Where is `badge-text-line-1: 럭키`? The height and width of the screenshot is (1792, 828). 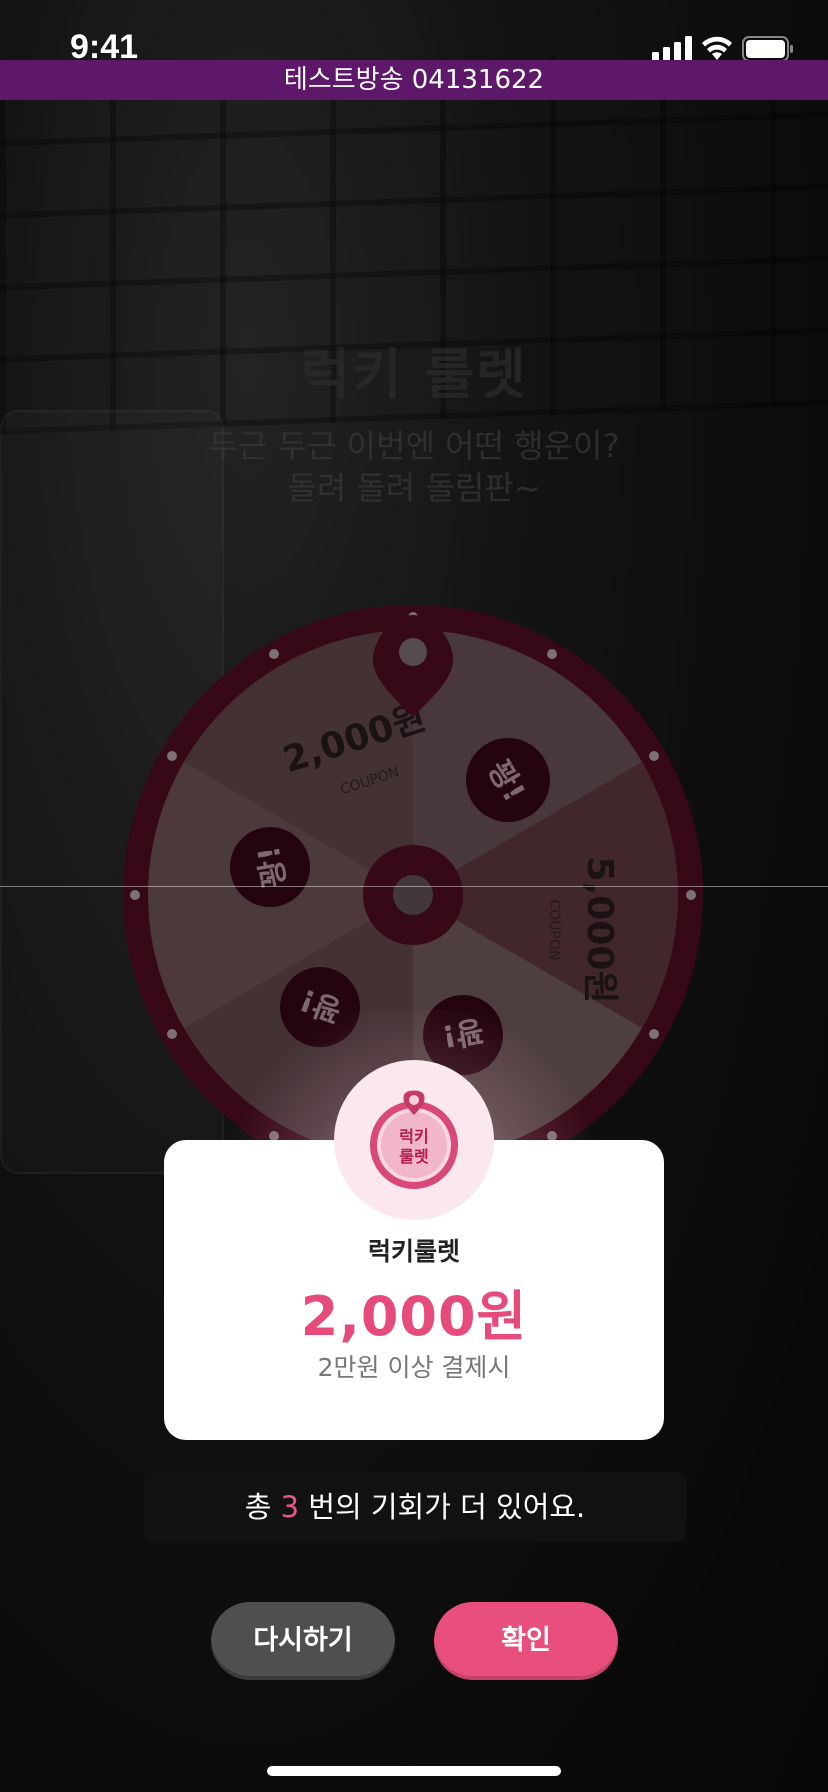
badge-text-line-1: 럭키 is located at coordinates (413, 1136).